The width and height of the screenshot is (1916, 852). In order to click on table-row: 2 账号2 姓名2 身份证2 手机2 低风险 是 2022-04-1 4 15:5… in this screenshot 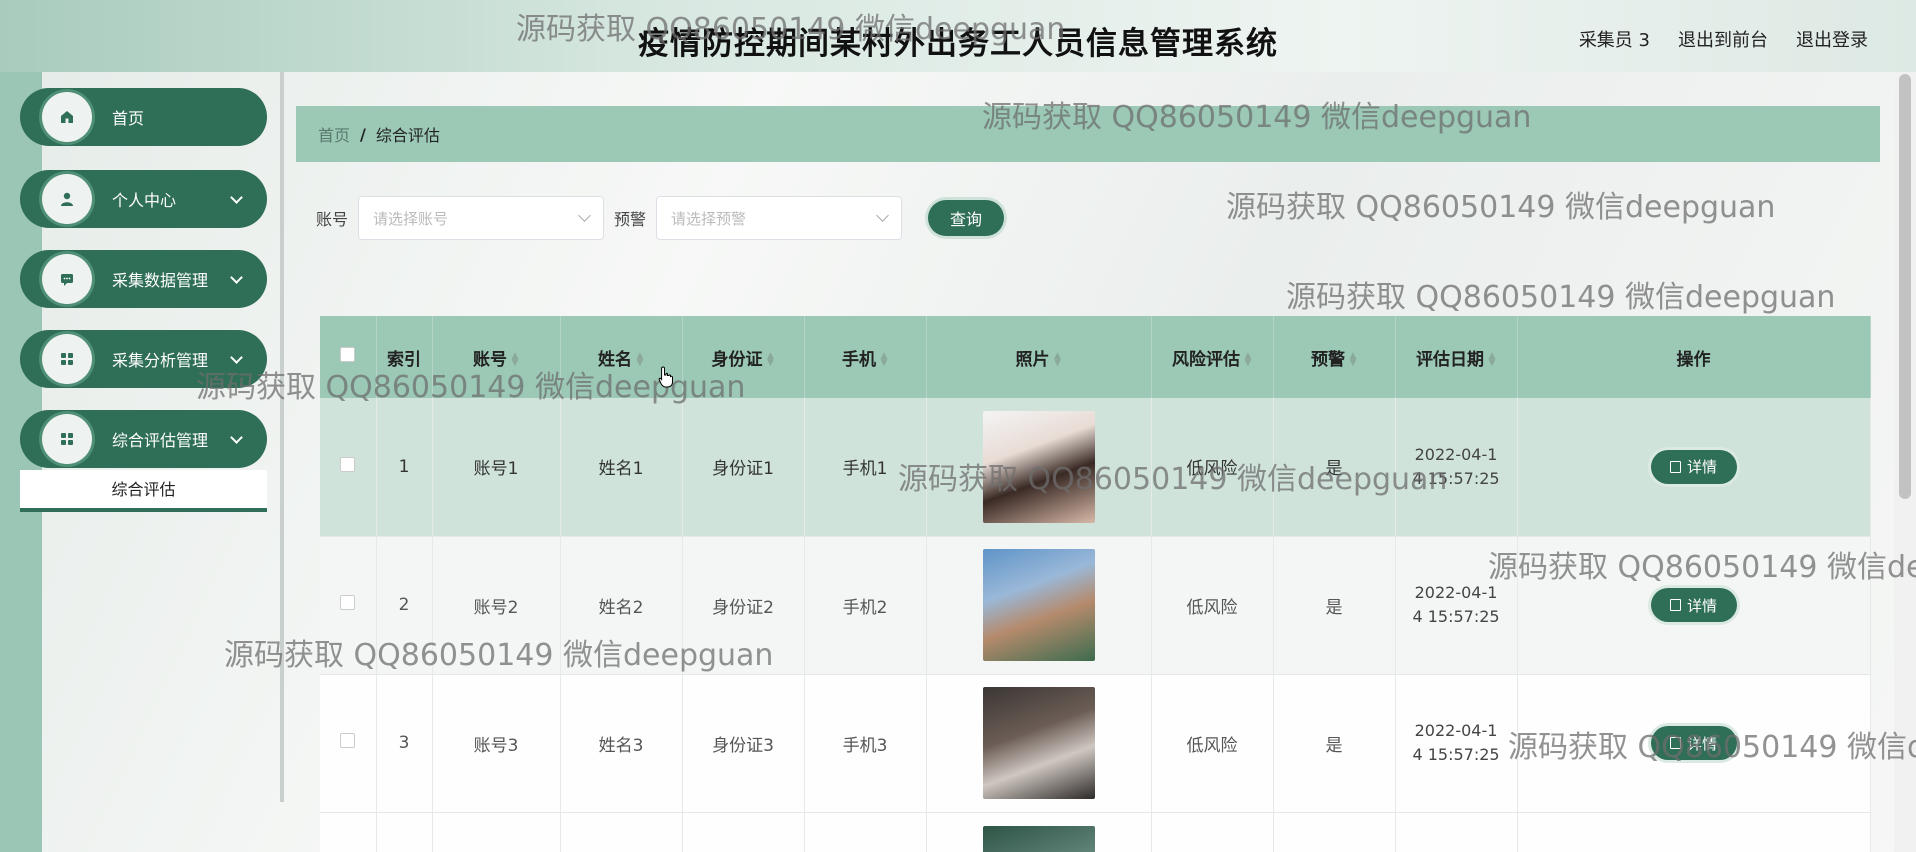, I will do `click(1095, 605)`.